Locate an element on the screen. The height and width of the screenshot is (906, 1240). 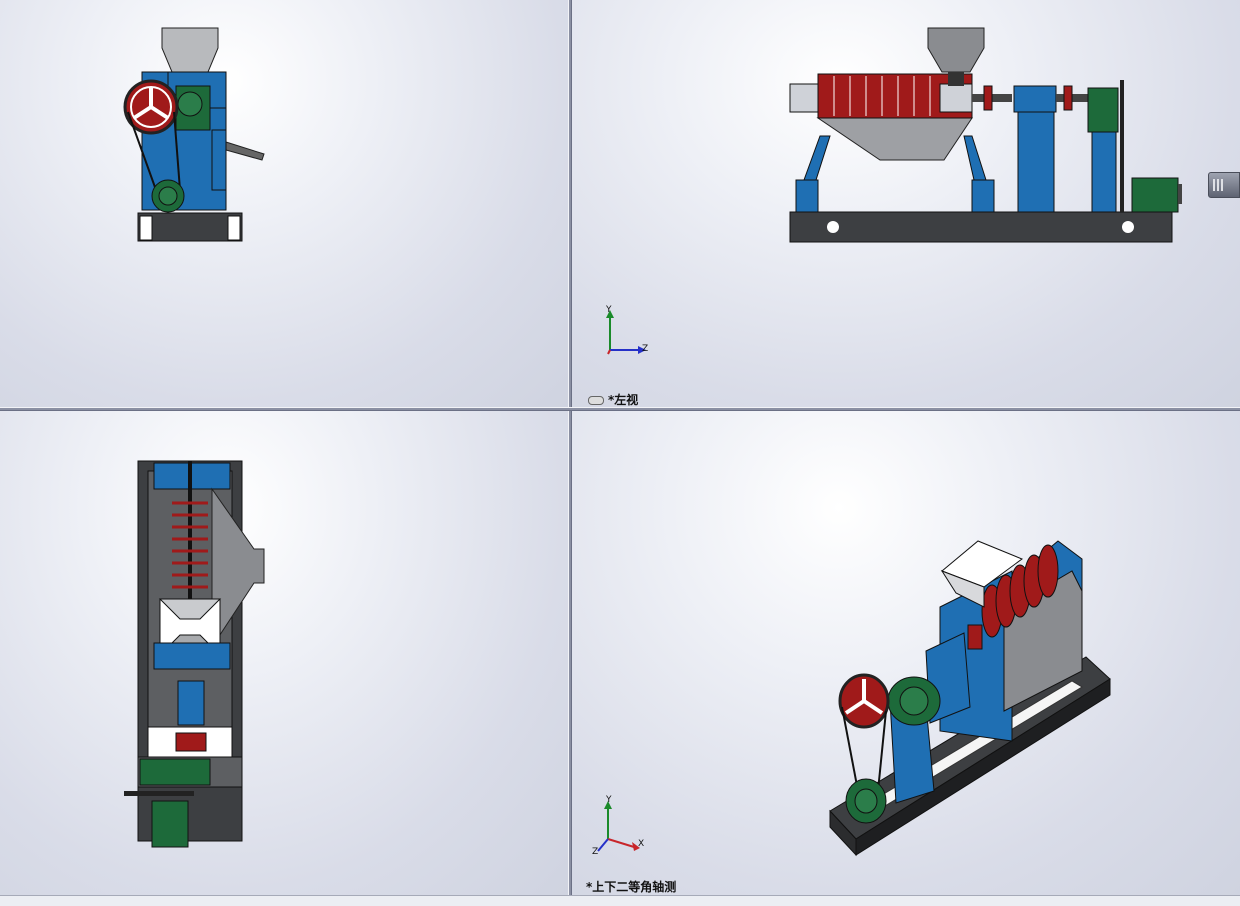
status-strip is located at coordinates (620, 900).